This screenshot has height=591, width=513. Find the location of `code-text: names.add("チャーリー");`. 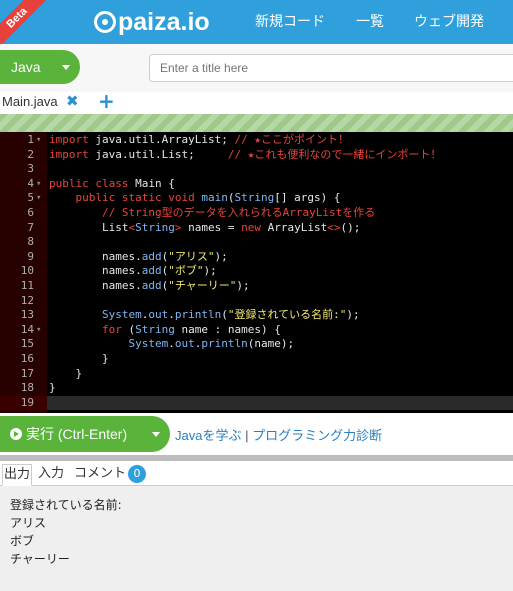

code-text: names.add("チャーリー"); is located at coordinates (149, 286).